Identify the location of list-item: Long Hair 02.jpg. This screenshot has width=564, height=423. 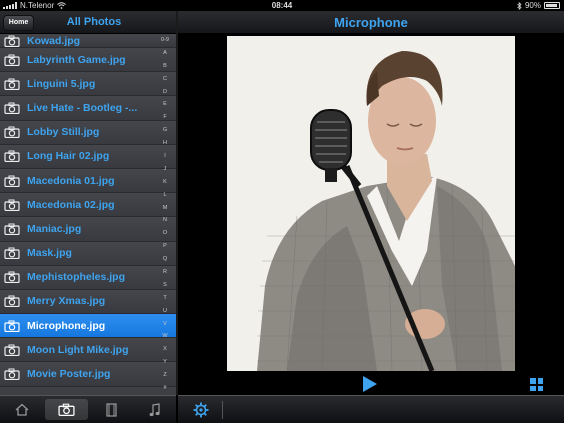
(88, 156).